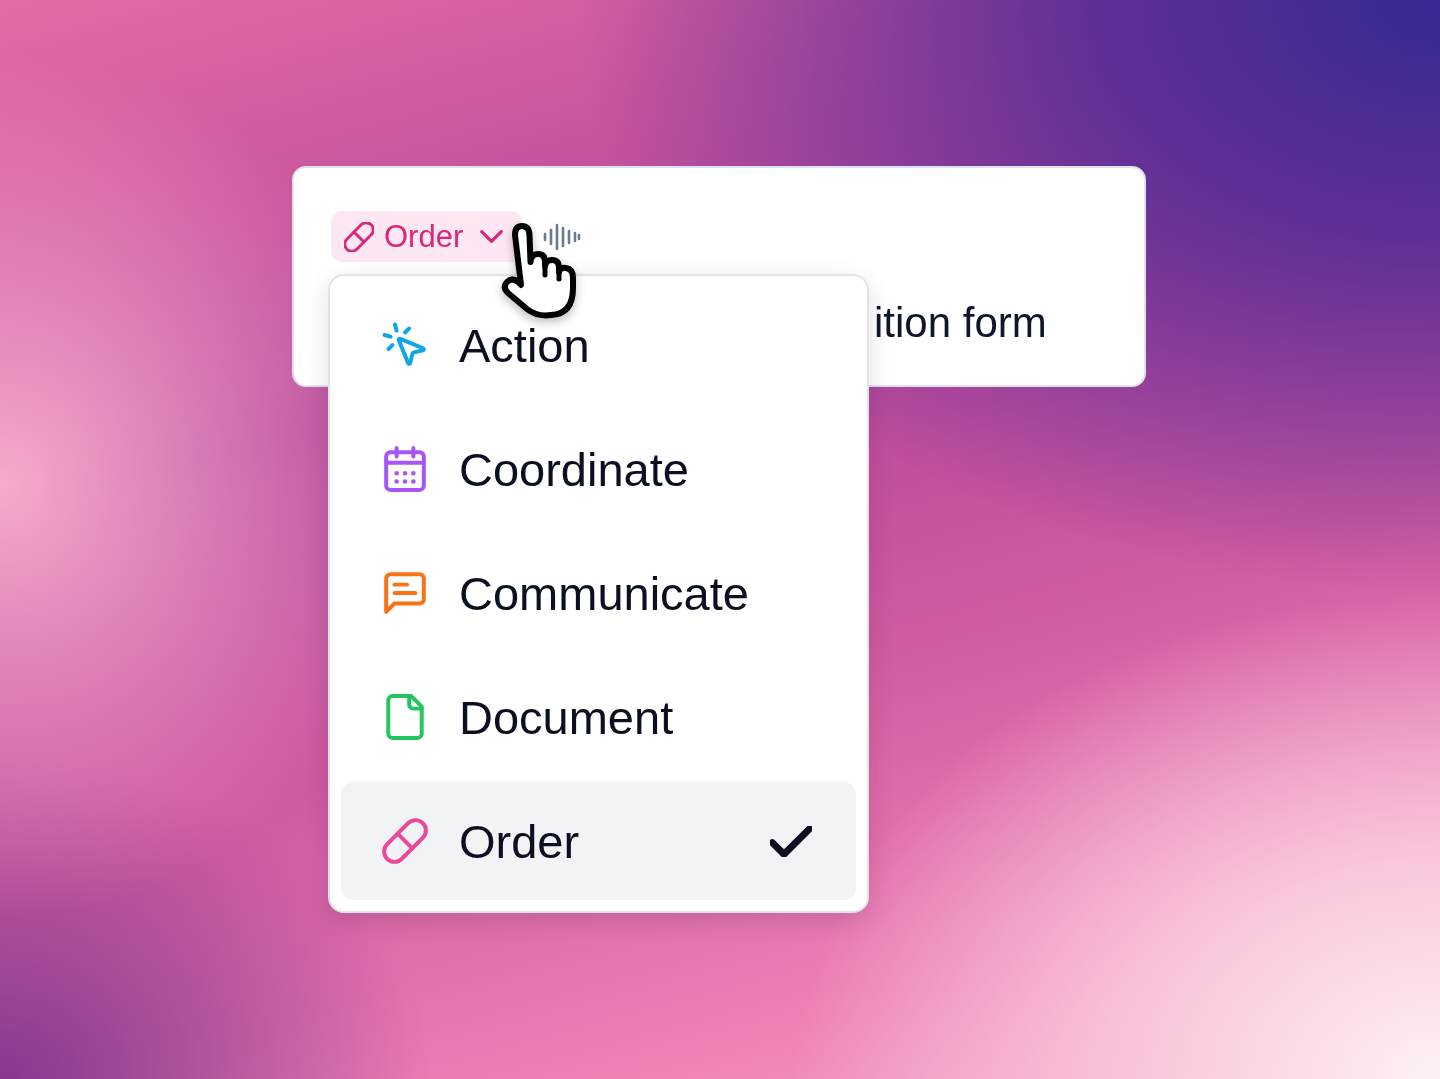  Describe the element at coordinates (492, 236) in the screenshot. I see `chevron-down-icon` at that location.